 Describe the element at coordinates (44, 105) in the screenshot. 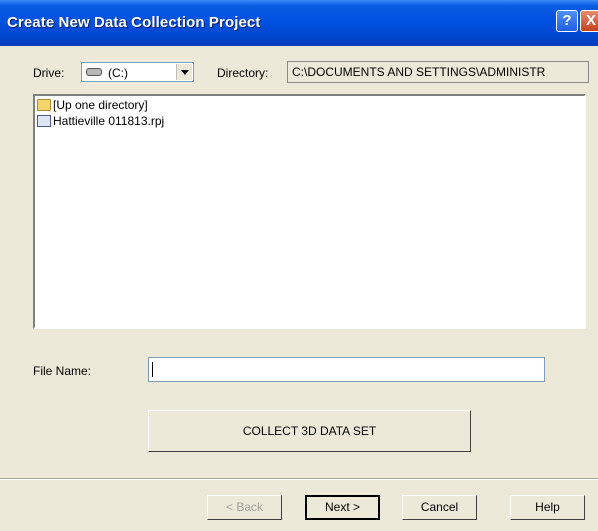

I see `folder-icon` at that location.